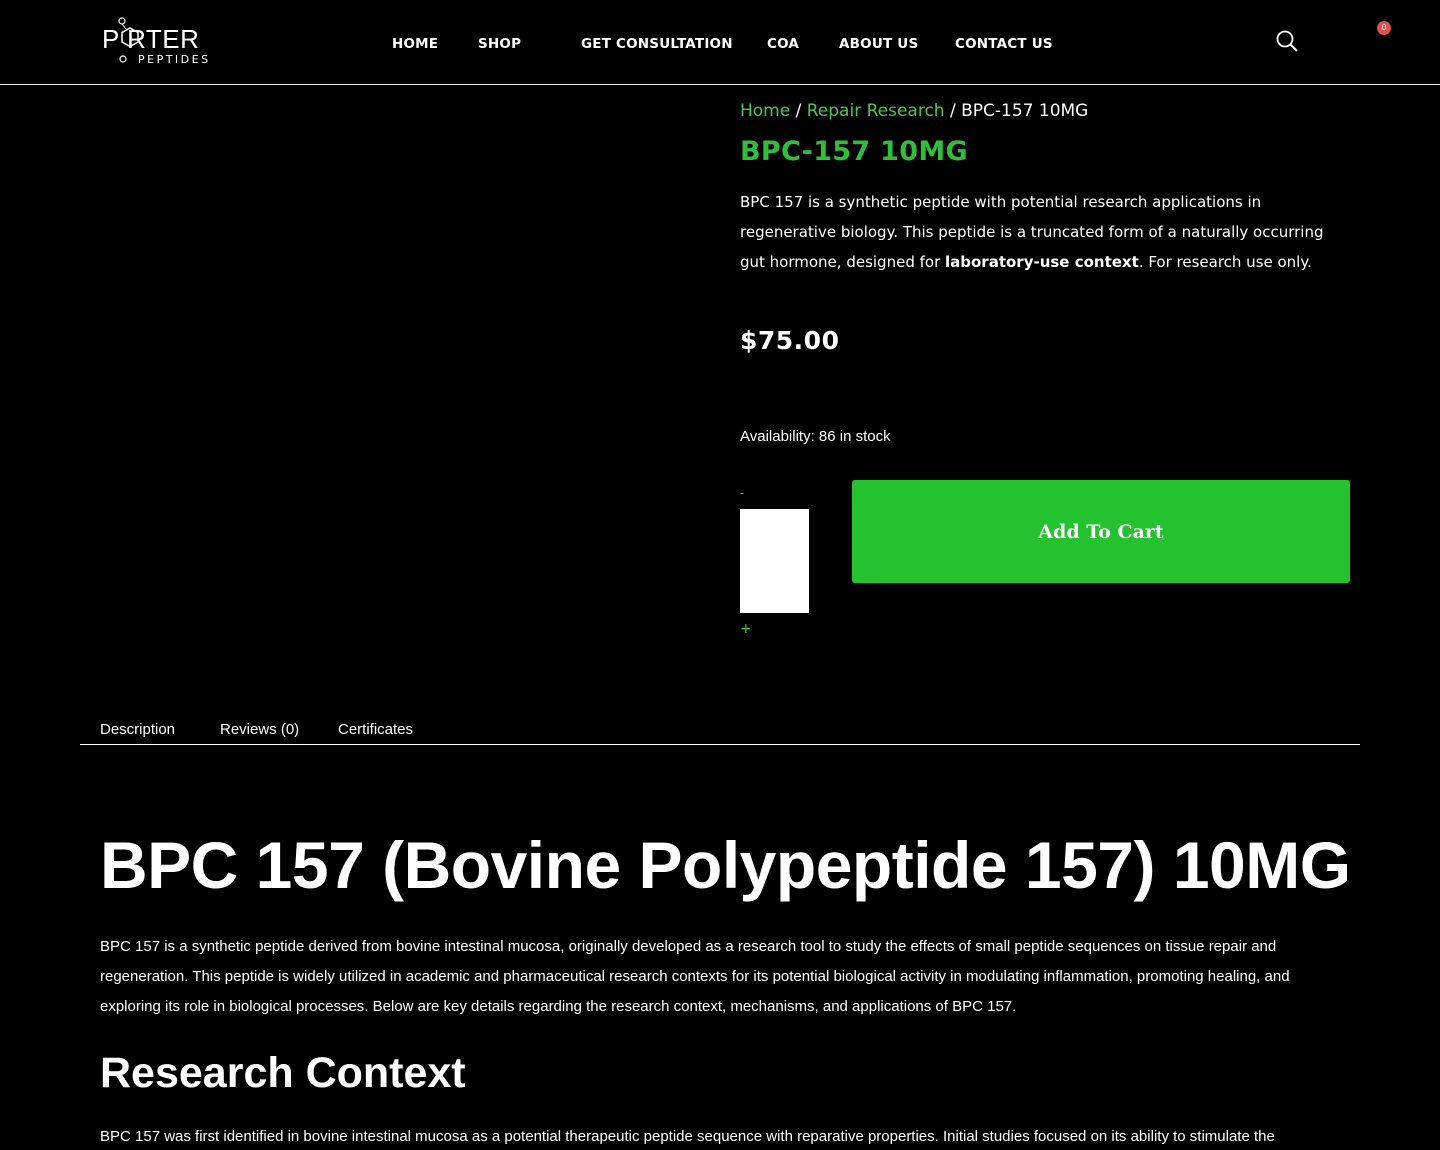 The width and height of the screenshot is (1440, 1150). Describe the element at coordinates (878, 44) in the screenshot. I see `nav-about-us: ABOUT US` at that location.